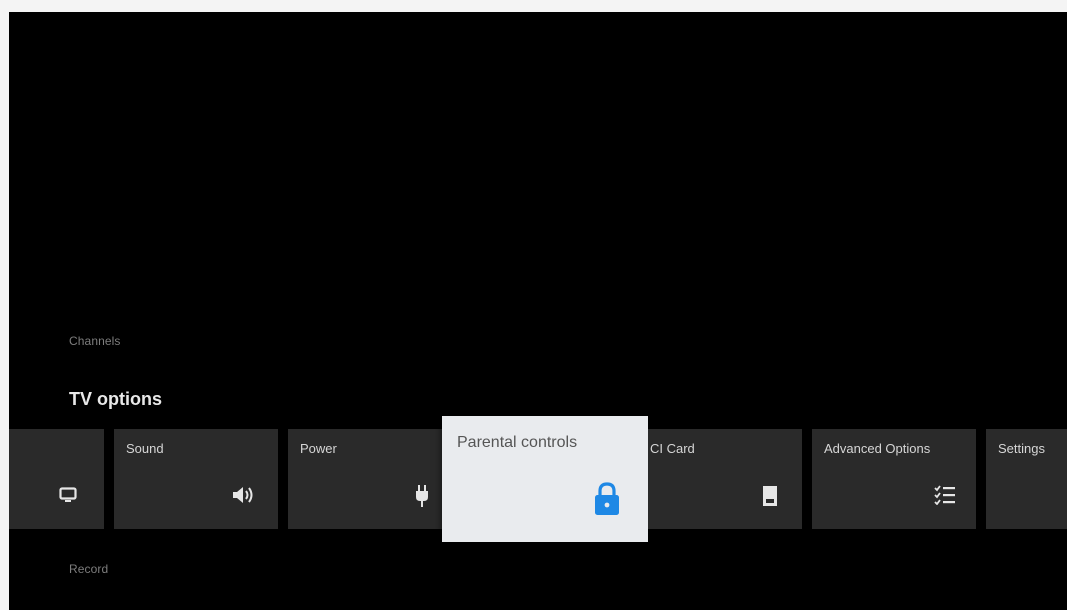 This screenshot has height=610, width=1067. Describe the element at coordinates (1026, 479) in the screenshot. I see `card-settings: Settings` at that location.